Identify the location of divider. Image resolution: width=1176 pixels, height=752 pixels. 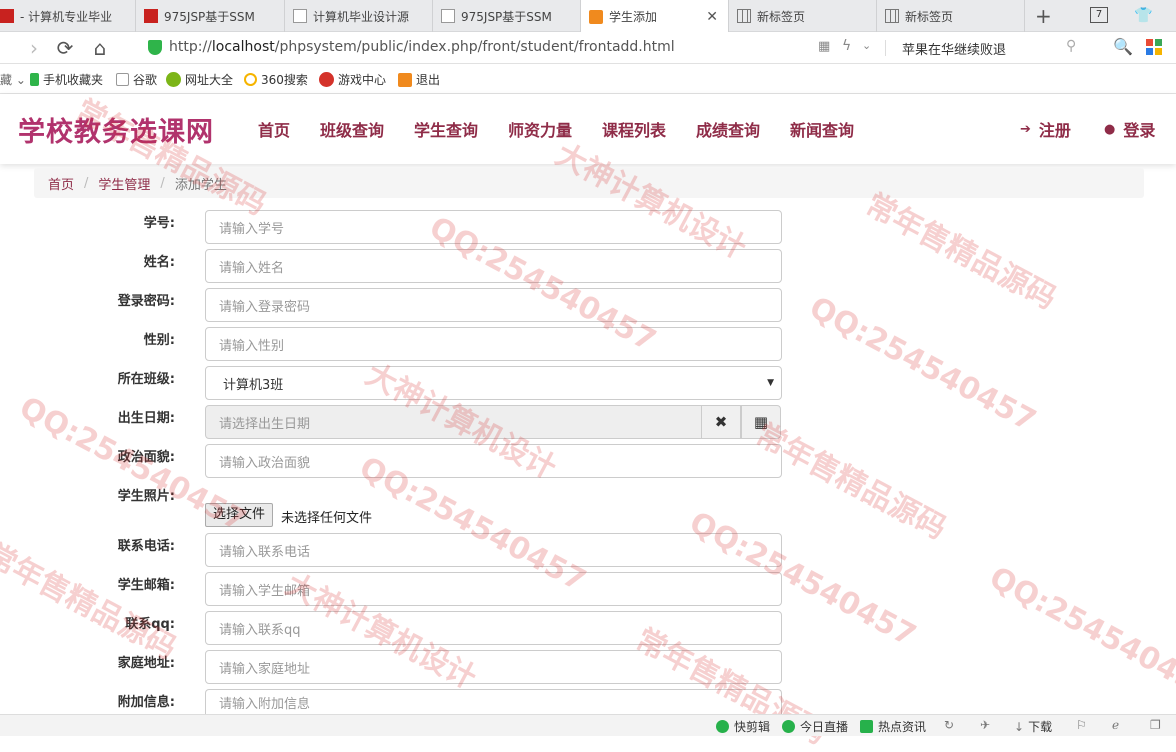
(885, 48).